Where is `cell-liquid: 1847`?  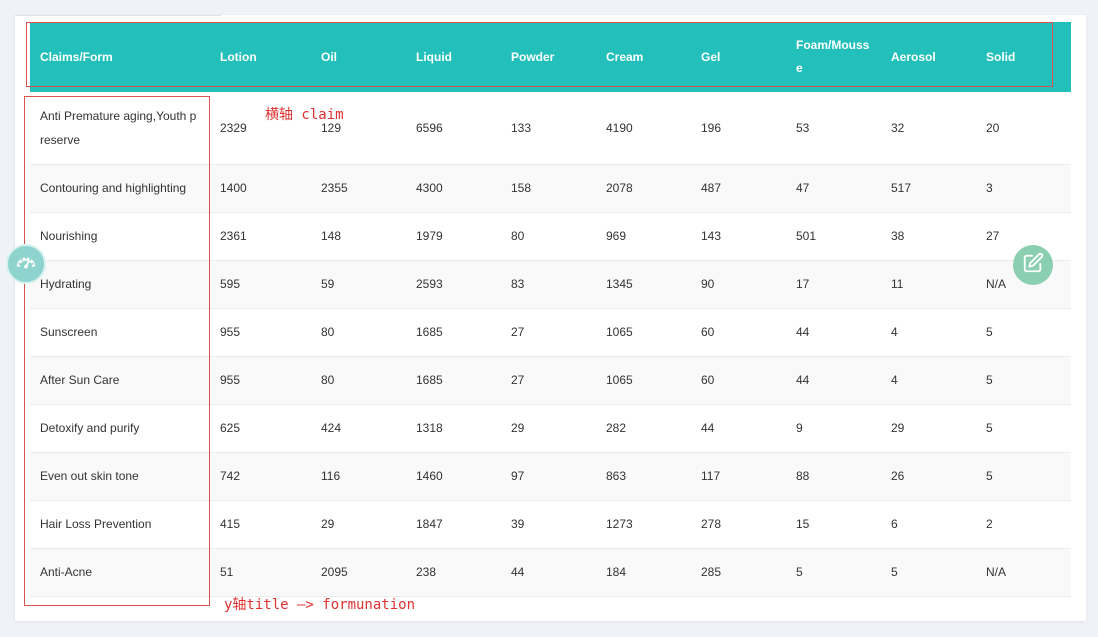 cell-liquid: 1847 is located at coordinates (429, 524).